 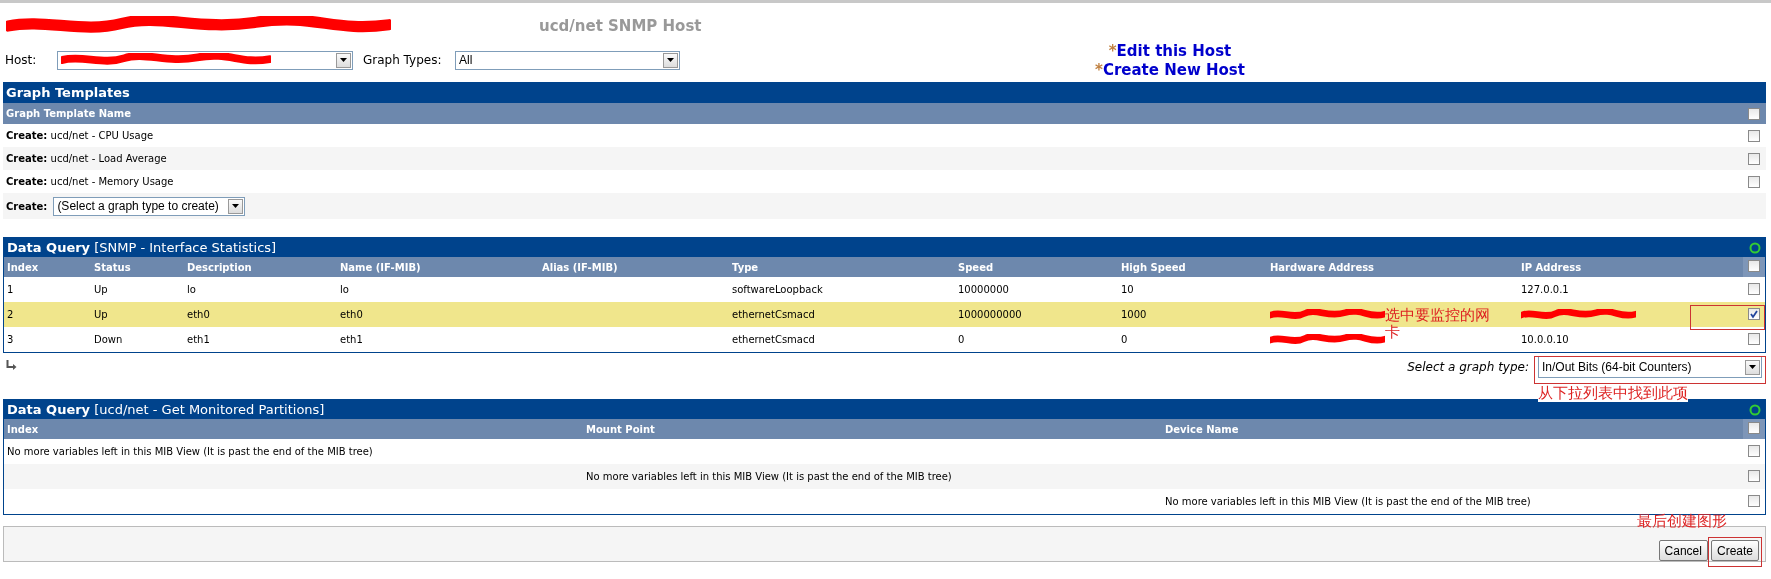 I want to click on field-label: Create:, so click(x=27, y=206).